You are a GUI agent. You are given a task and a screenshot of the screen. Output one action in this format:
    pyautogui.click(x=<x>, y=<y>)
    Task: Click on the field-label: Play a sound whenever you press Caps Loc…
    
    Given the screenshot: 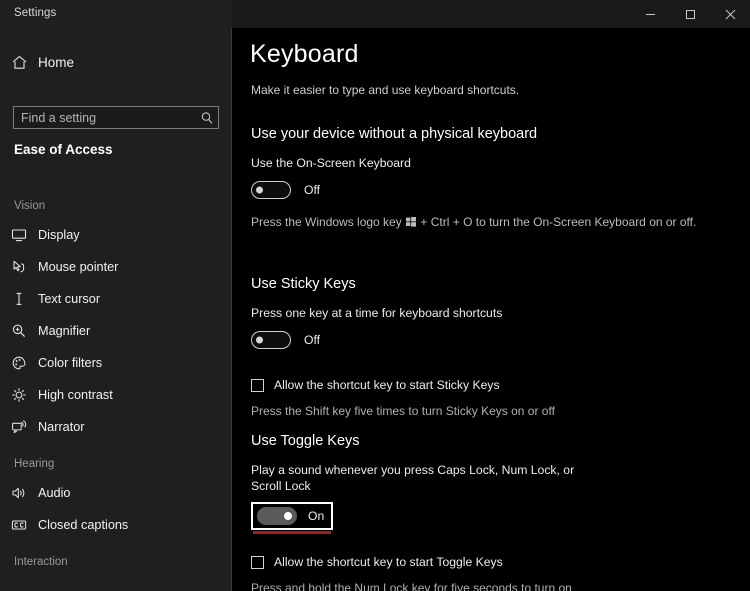 What is the action you would take?
    pyautogui.click(x=413, y=478)
    